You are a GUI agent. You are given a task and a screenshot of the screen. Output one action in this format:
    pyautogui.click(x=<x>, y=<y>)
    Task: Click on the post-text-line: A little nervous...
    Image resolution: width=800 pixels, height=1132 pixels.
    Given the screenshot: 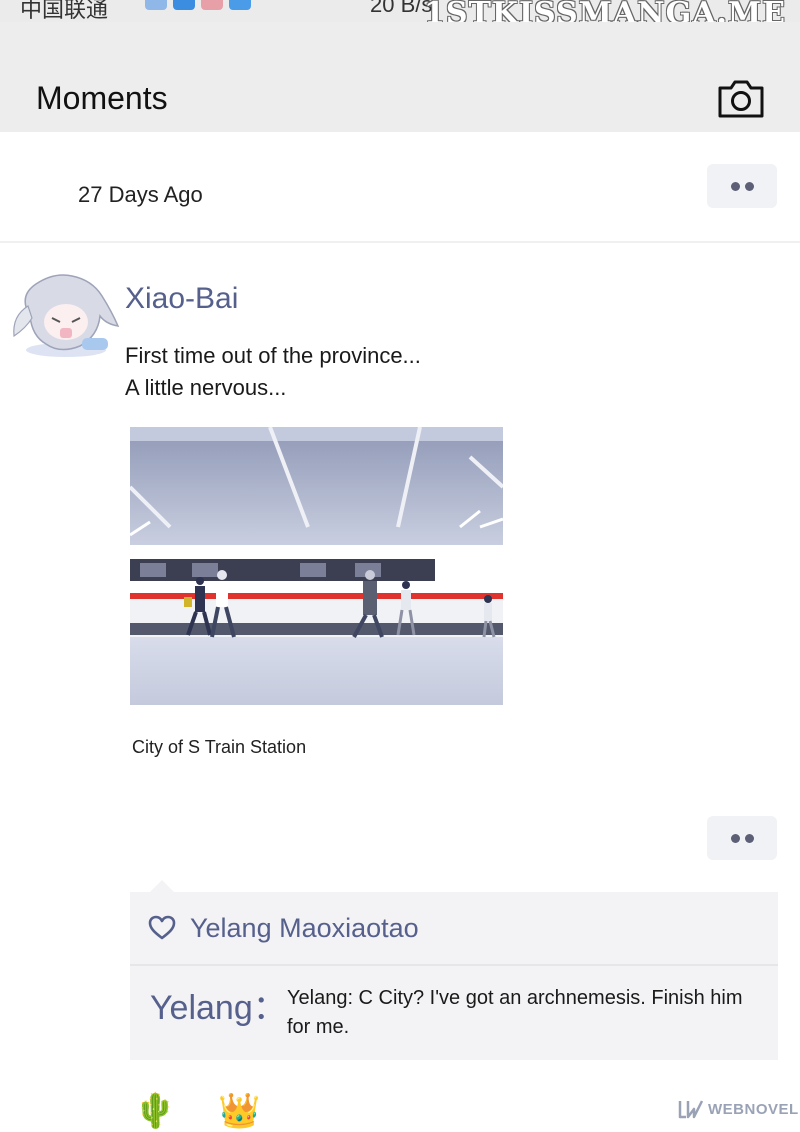 What is the action you would take?
    pyautogui.click(x=206, y=387)
    